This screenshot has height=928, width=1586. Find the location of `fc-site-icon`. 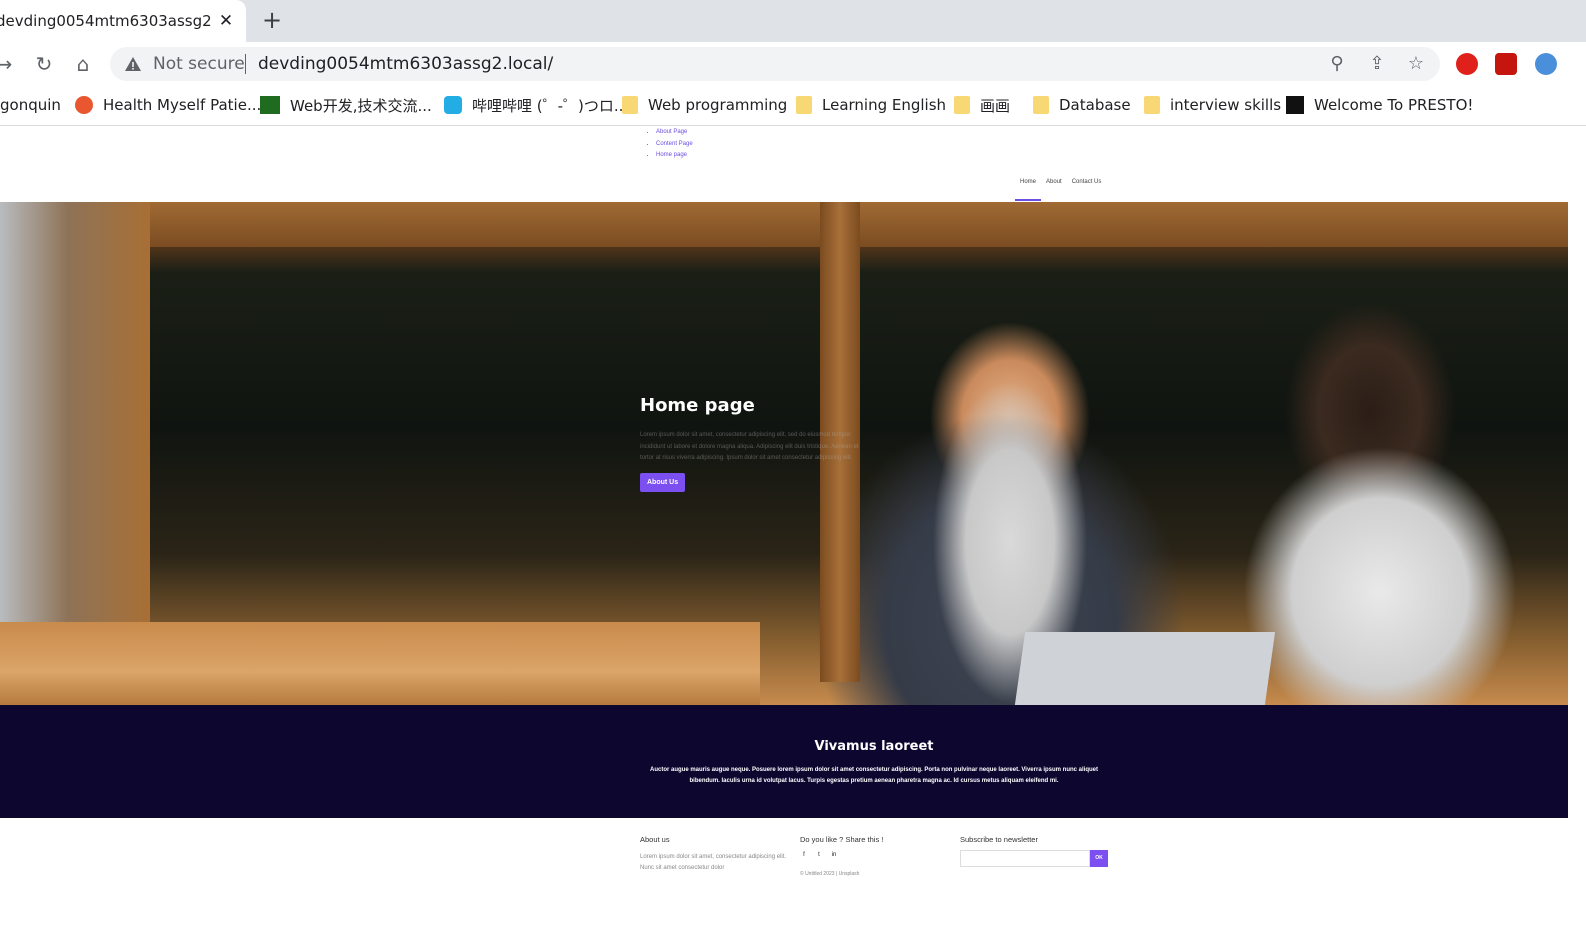

fc-site-icon is located at coordinates (270, 105).